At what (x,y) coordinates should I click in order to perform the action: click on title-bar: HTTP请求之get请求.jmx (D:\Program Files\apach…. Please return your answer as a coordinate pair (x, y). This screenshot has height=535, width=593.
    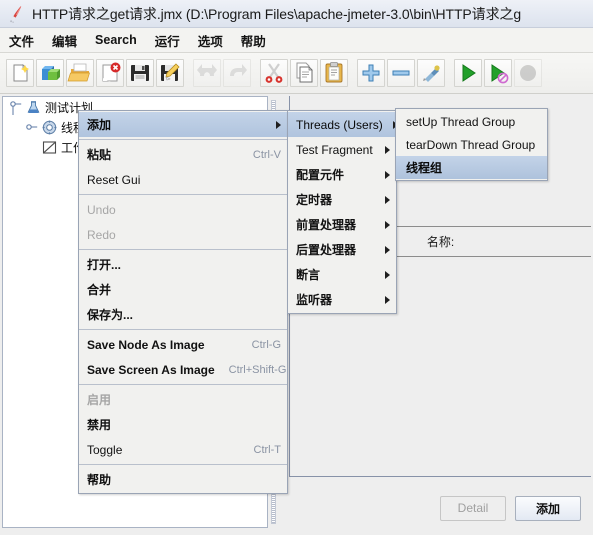
    Looking at the image, I should click on (296, 14).